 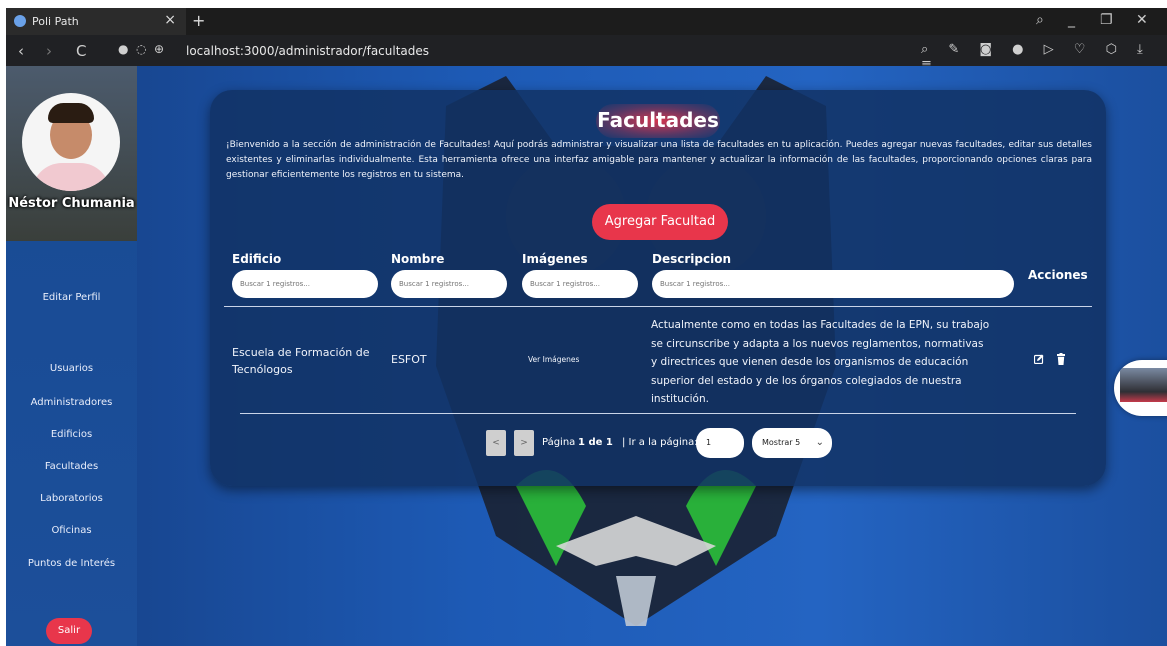 What do you see at coordinates (781, 442) in the screenshot?
I see `page-size-value: Mostrar 5` at bounding box center [781, 442].